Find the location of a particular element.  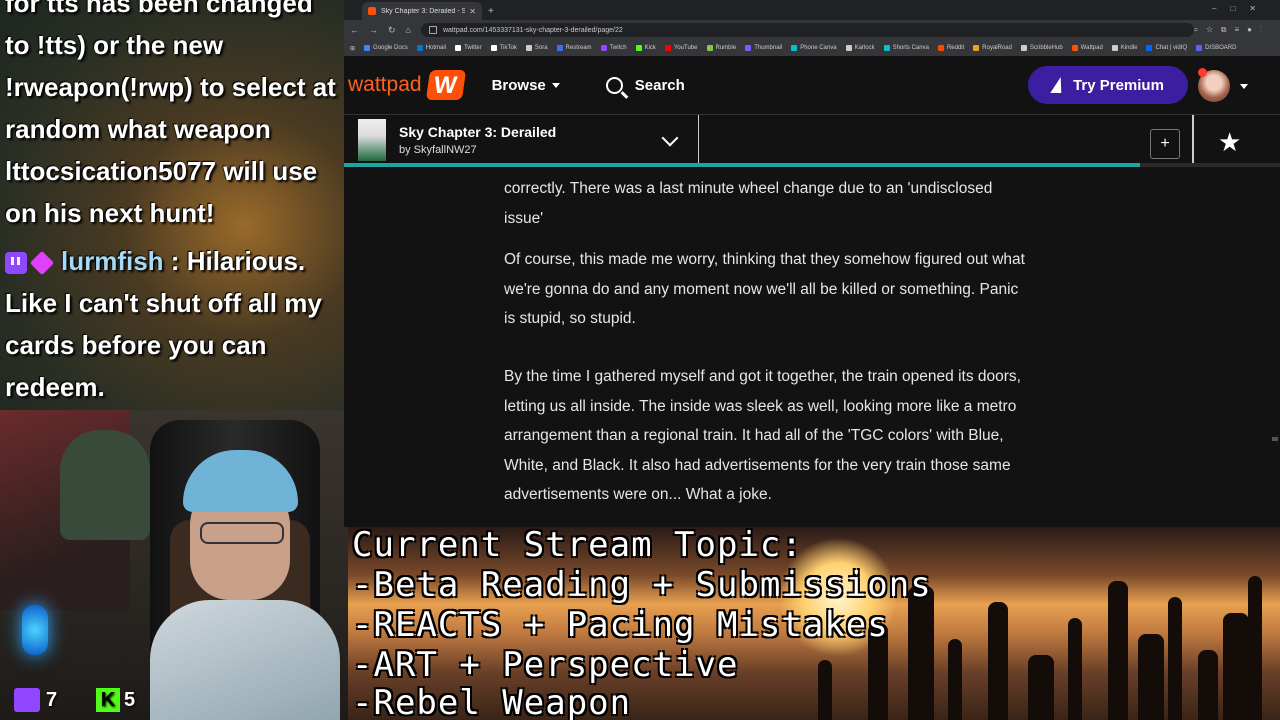

wattpad-favicon-icon is located at coordinates (372, 11).